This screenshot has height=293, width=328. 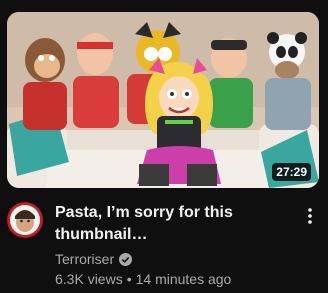 I want to click on channel-avatar, so click(x=25, y=220).